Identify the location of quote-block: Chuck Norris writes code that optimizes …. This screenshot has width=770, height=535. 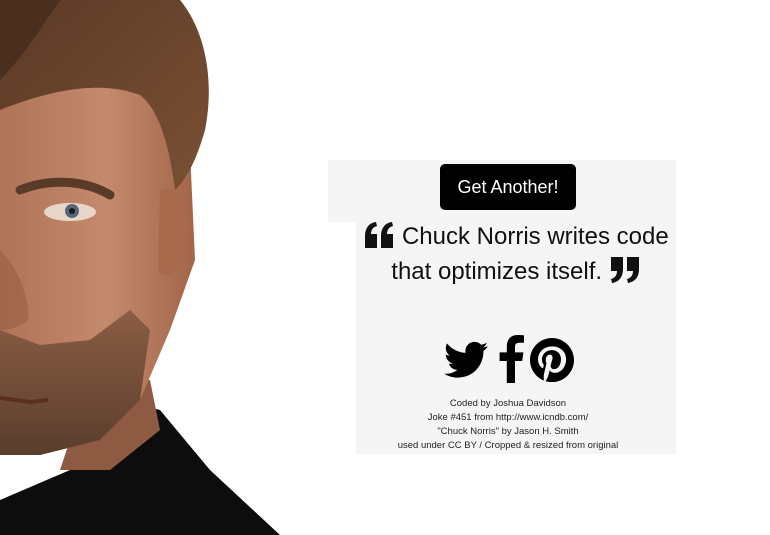
(516, 254).